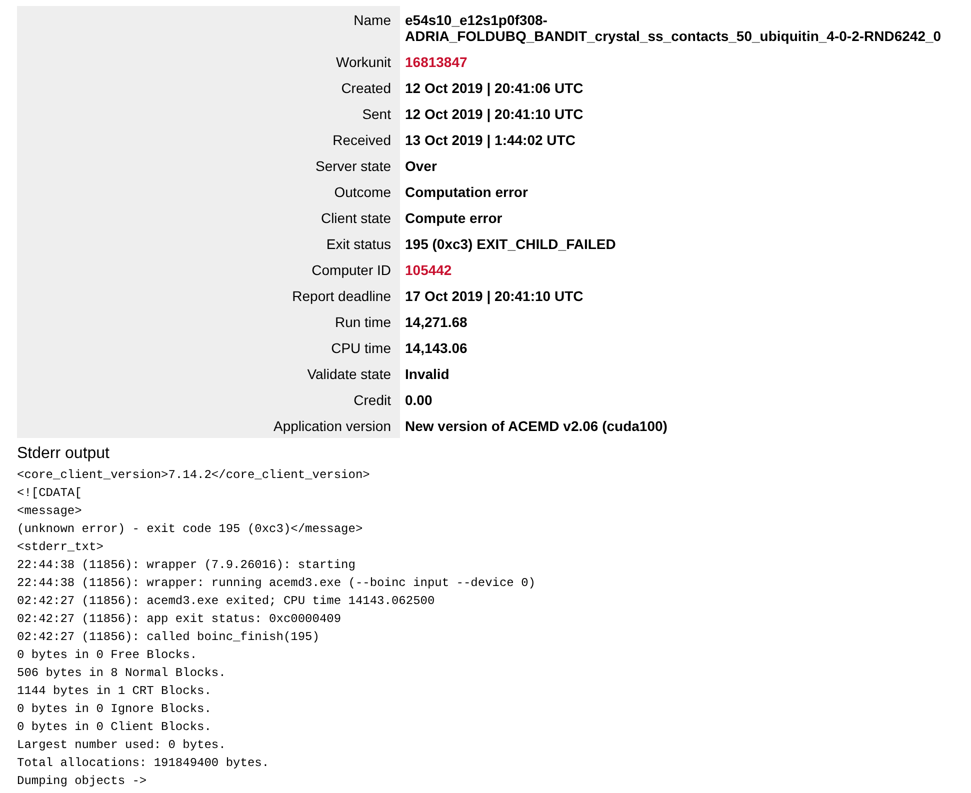 This screenshot has width=971, height=793. I want to click on field-label: Run time, so click(362, 322).